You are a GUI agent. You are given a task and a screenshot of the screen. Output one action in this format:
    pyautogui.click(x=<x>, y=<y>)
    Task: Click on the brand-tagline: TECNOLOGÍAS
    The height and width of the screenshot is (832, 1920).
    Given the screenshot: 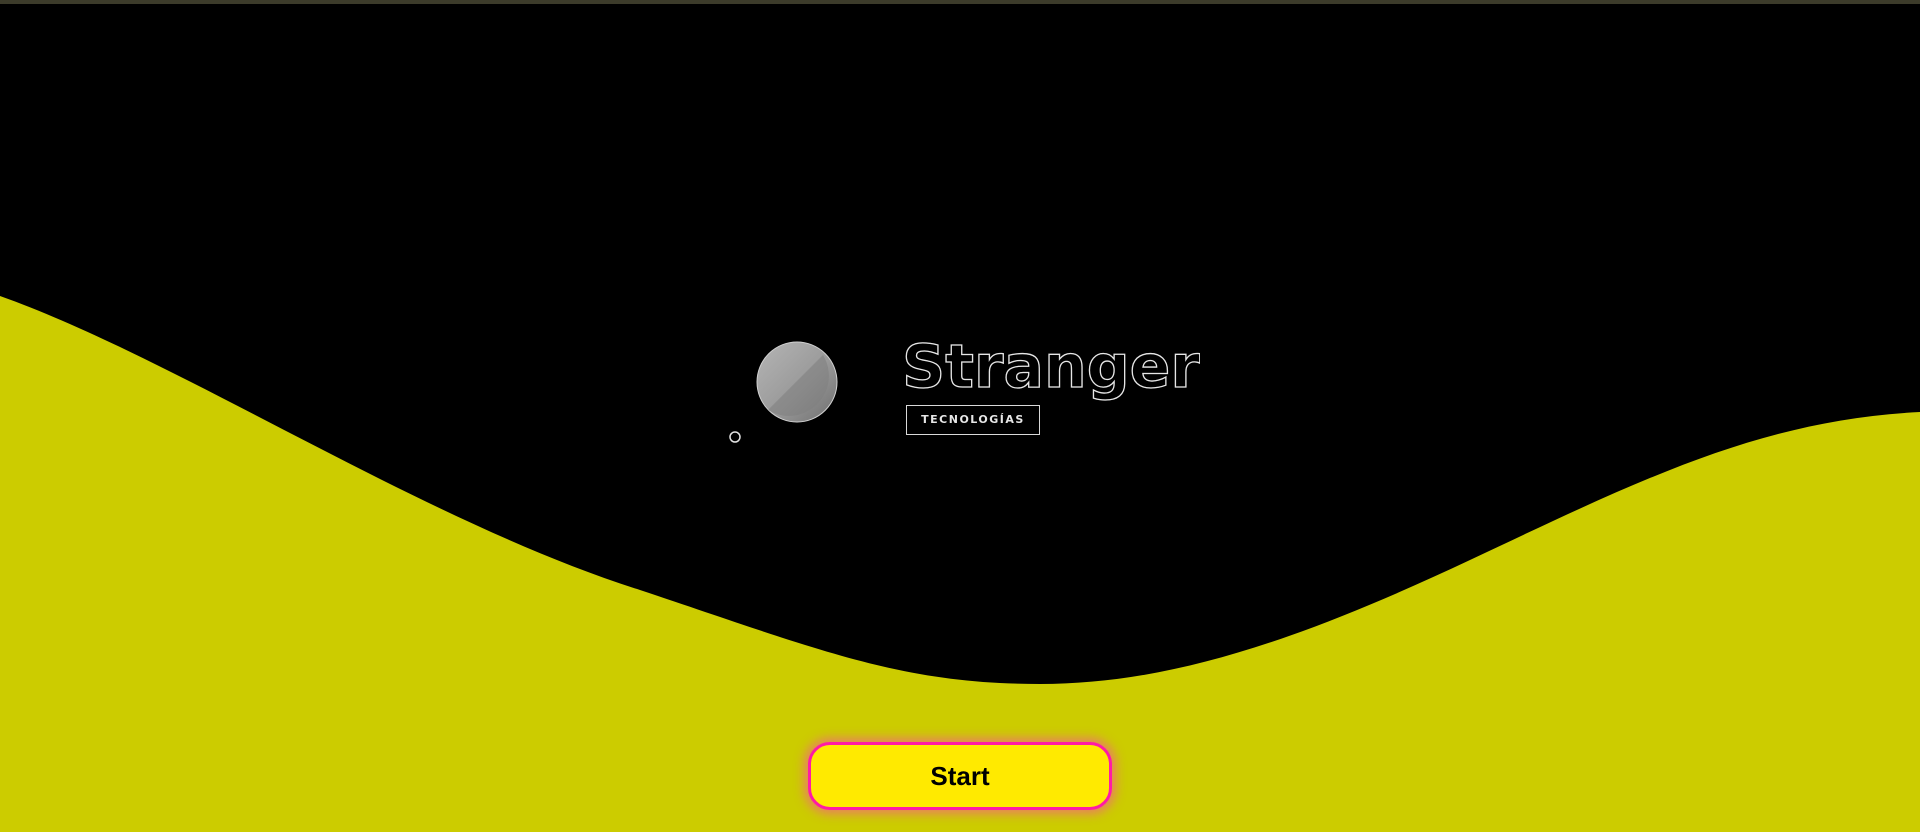 What is the action you would take?
    pyautogui.click(x=973, y=420)
    